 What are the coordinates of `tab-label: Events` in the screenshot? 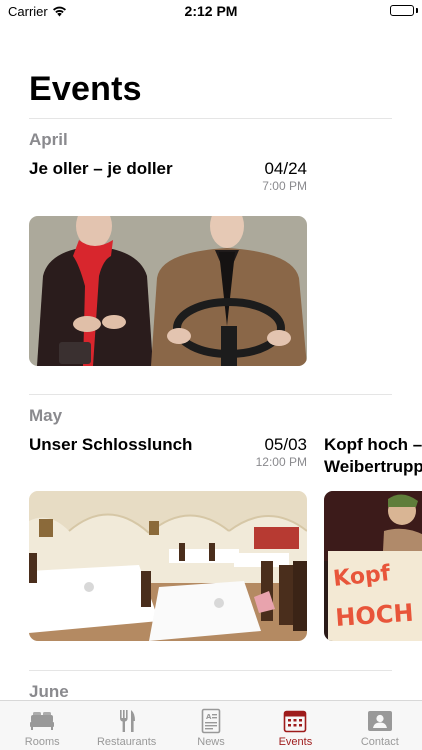 It's located at (295, 742).